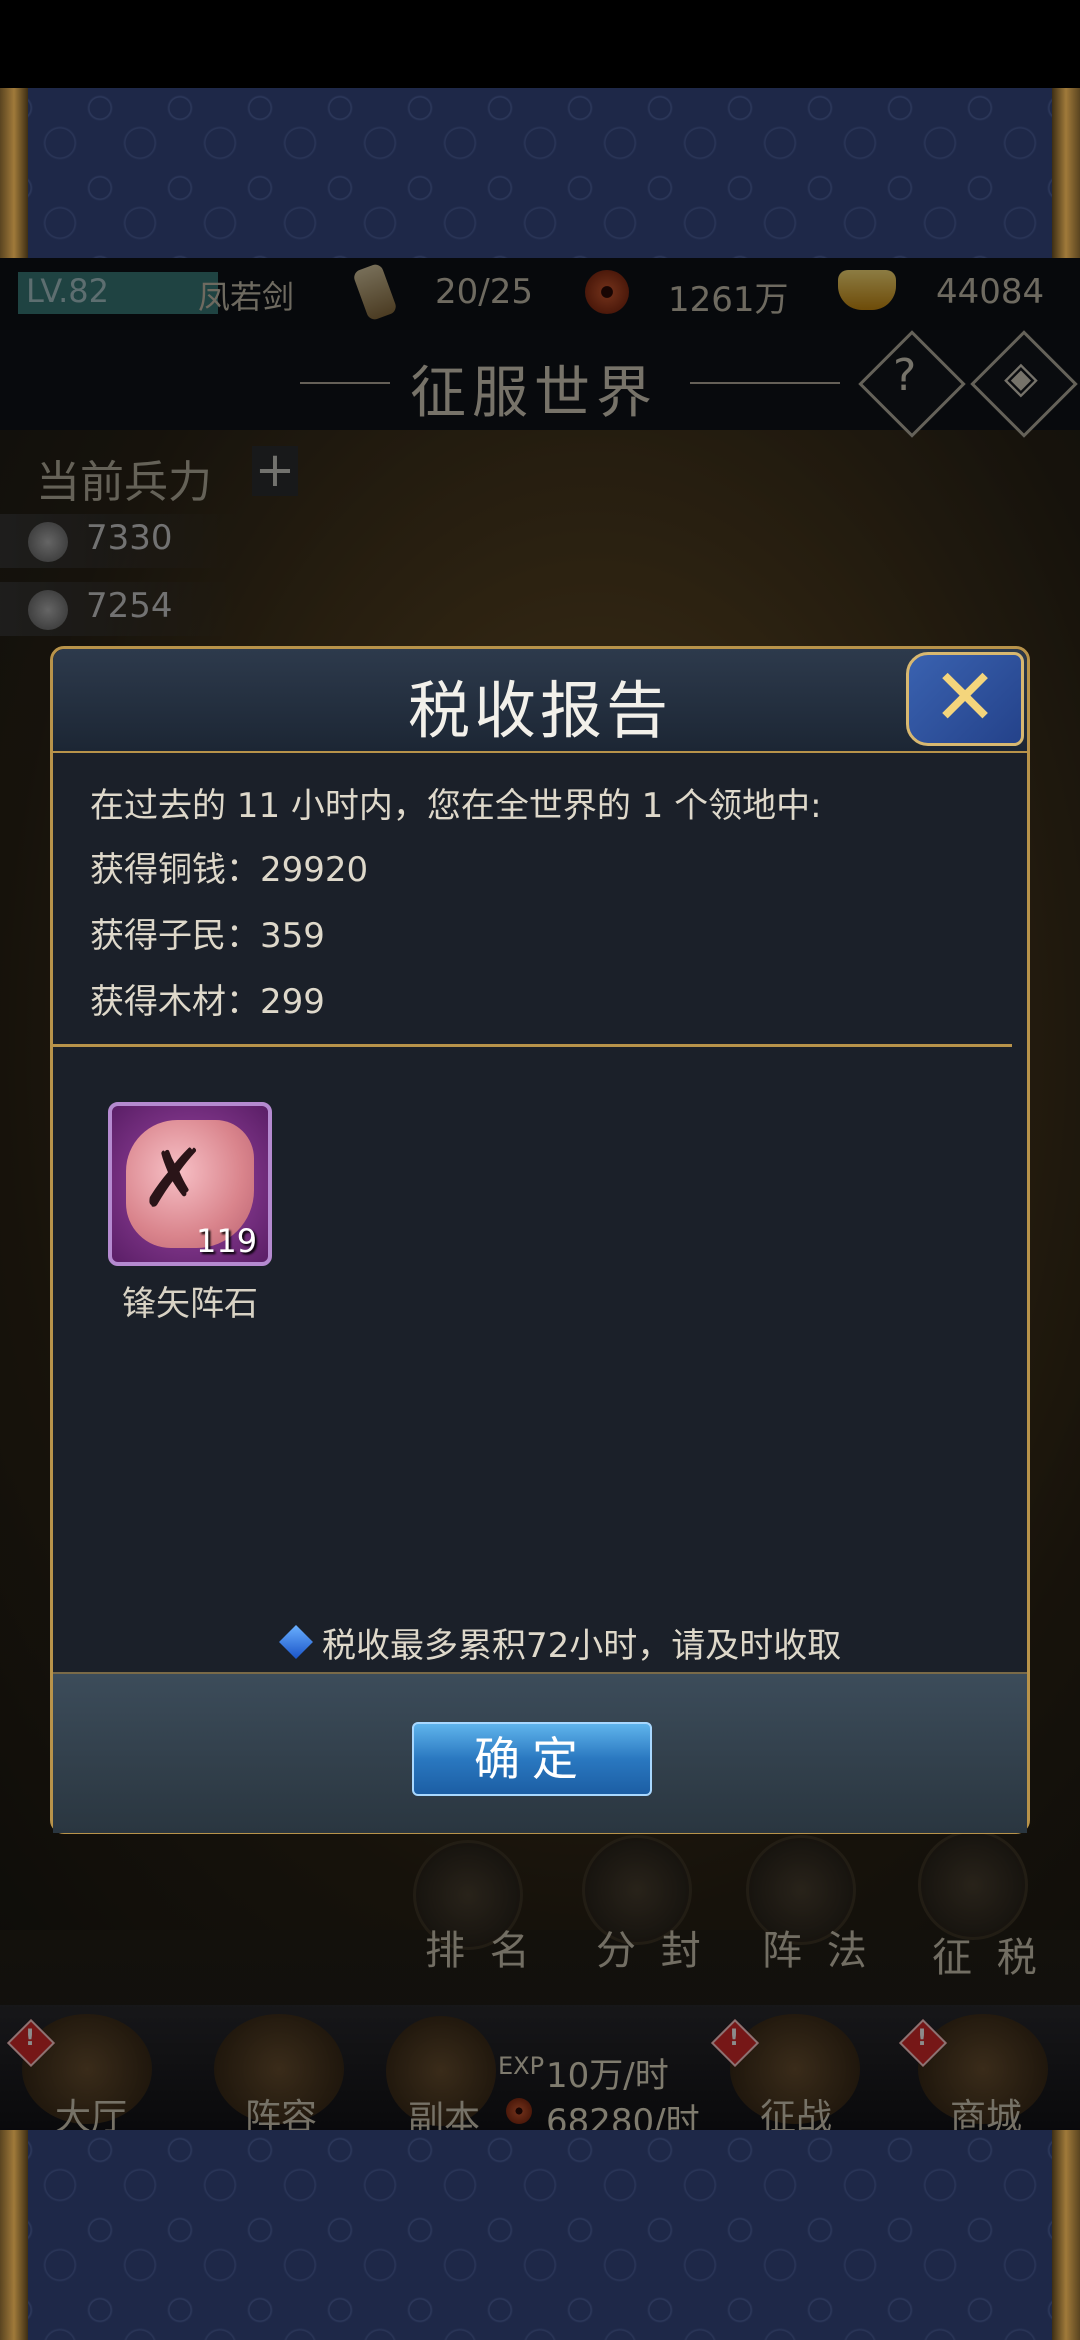 The height and width of the screenshot is (2340, 1080). I want to click on bottom-pattern, so click(540, 2235).